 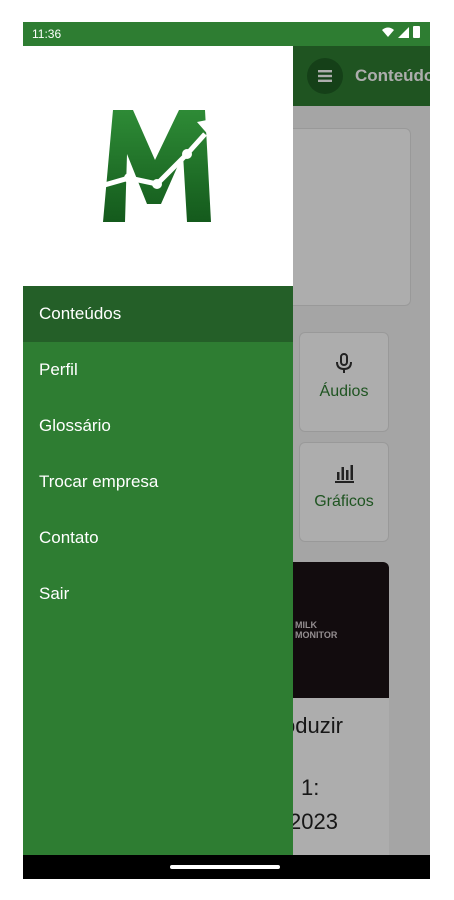 I want to click on m-growth-logo, so click(x=158, y=166).